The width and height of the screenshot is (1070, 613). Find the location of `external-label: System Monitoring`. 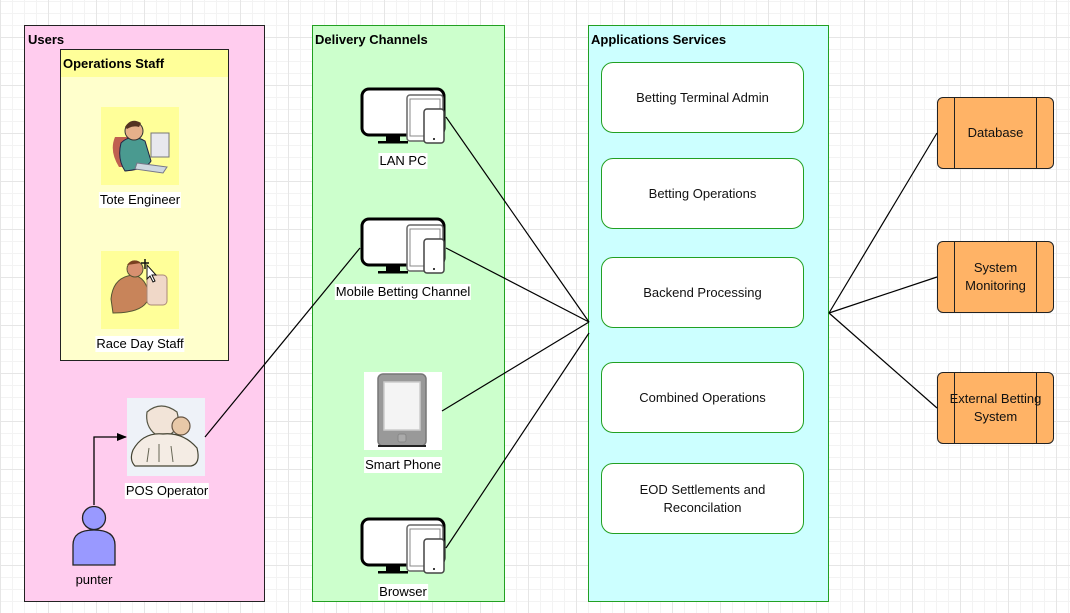

external-label: System Monitoring is located at coordinates (995, 276).